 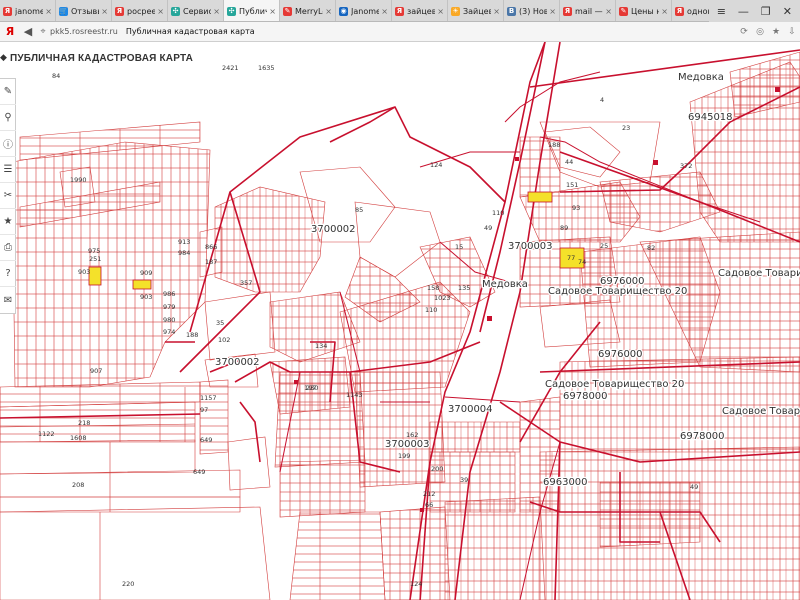 What do you see at coordinates (8, 170) in the screenshot?
I see `layers-icon: ☰` at bounding box center [8, 170].